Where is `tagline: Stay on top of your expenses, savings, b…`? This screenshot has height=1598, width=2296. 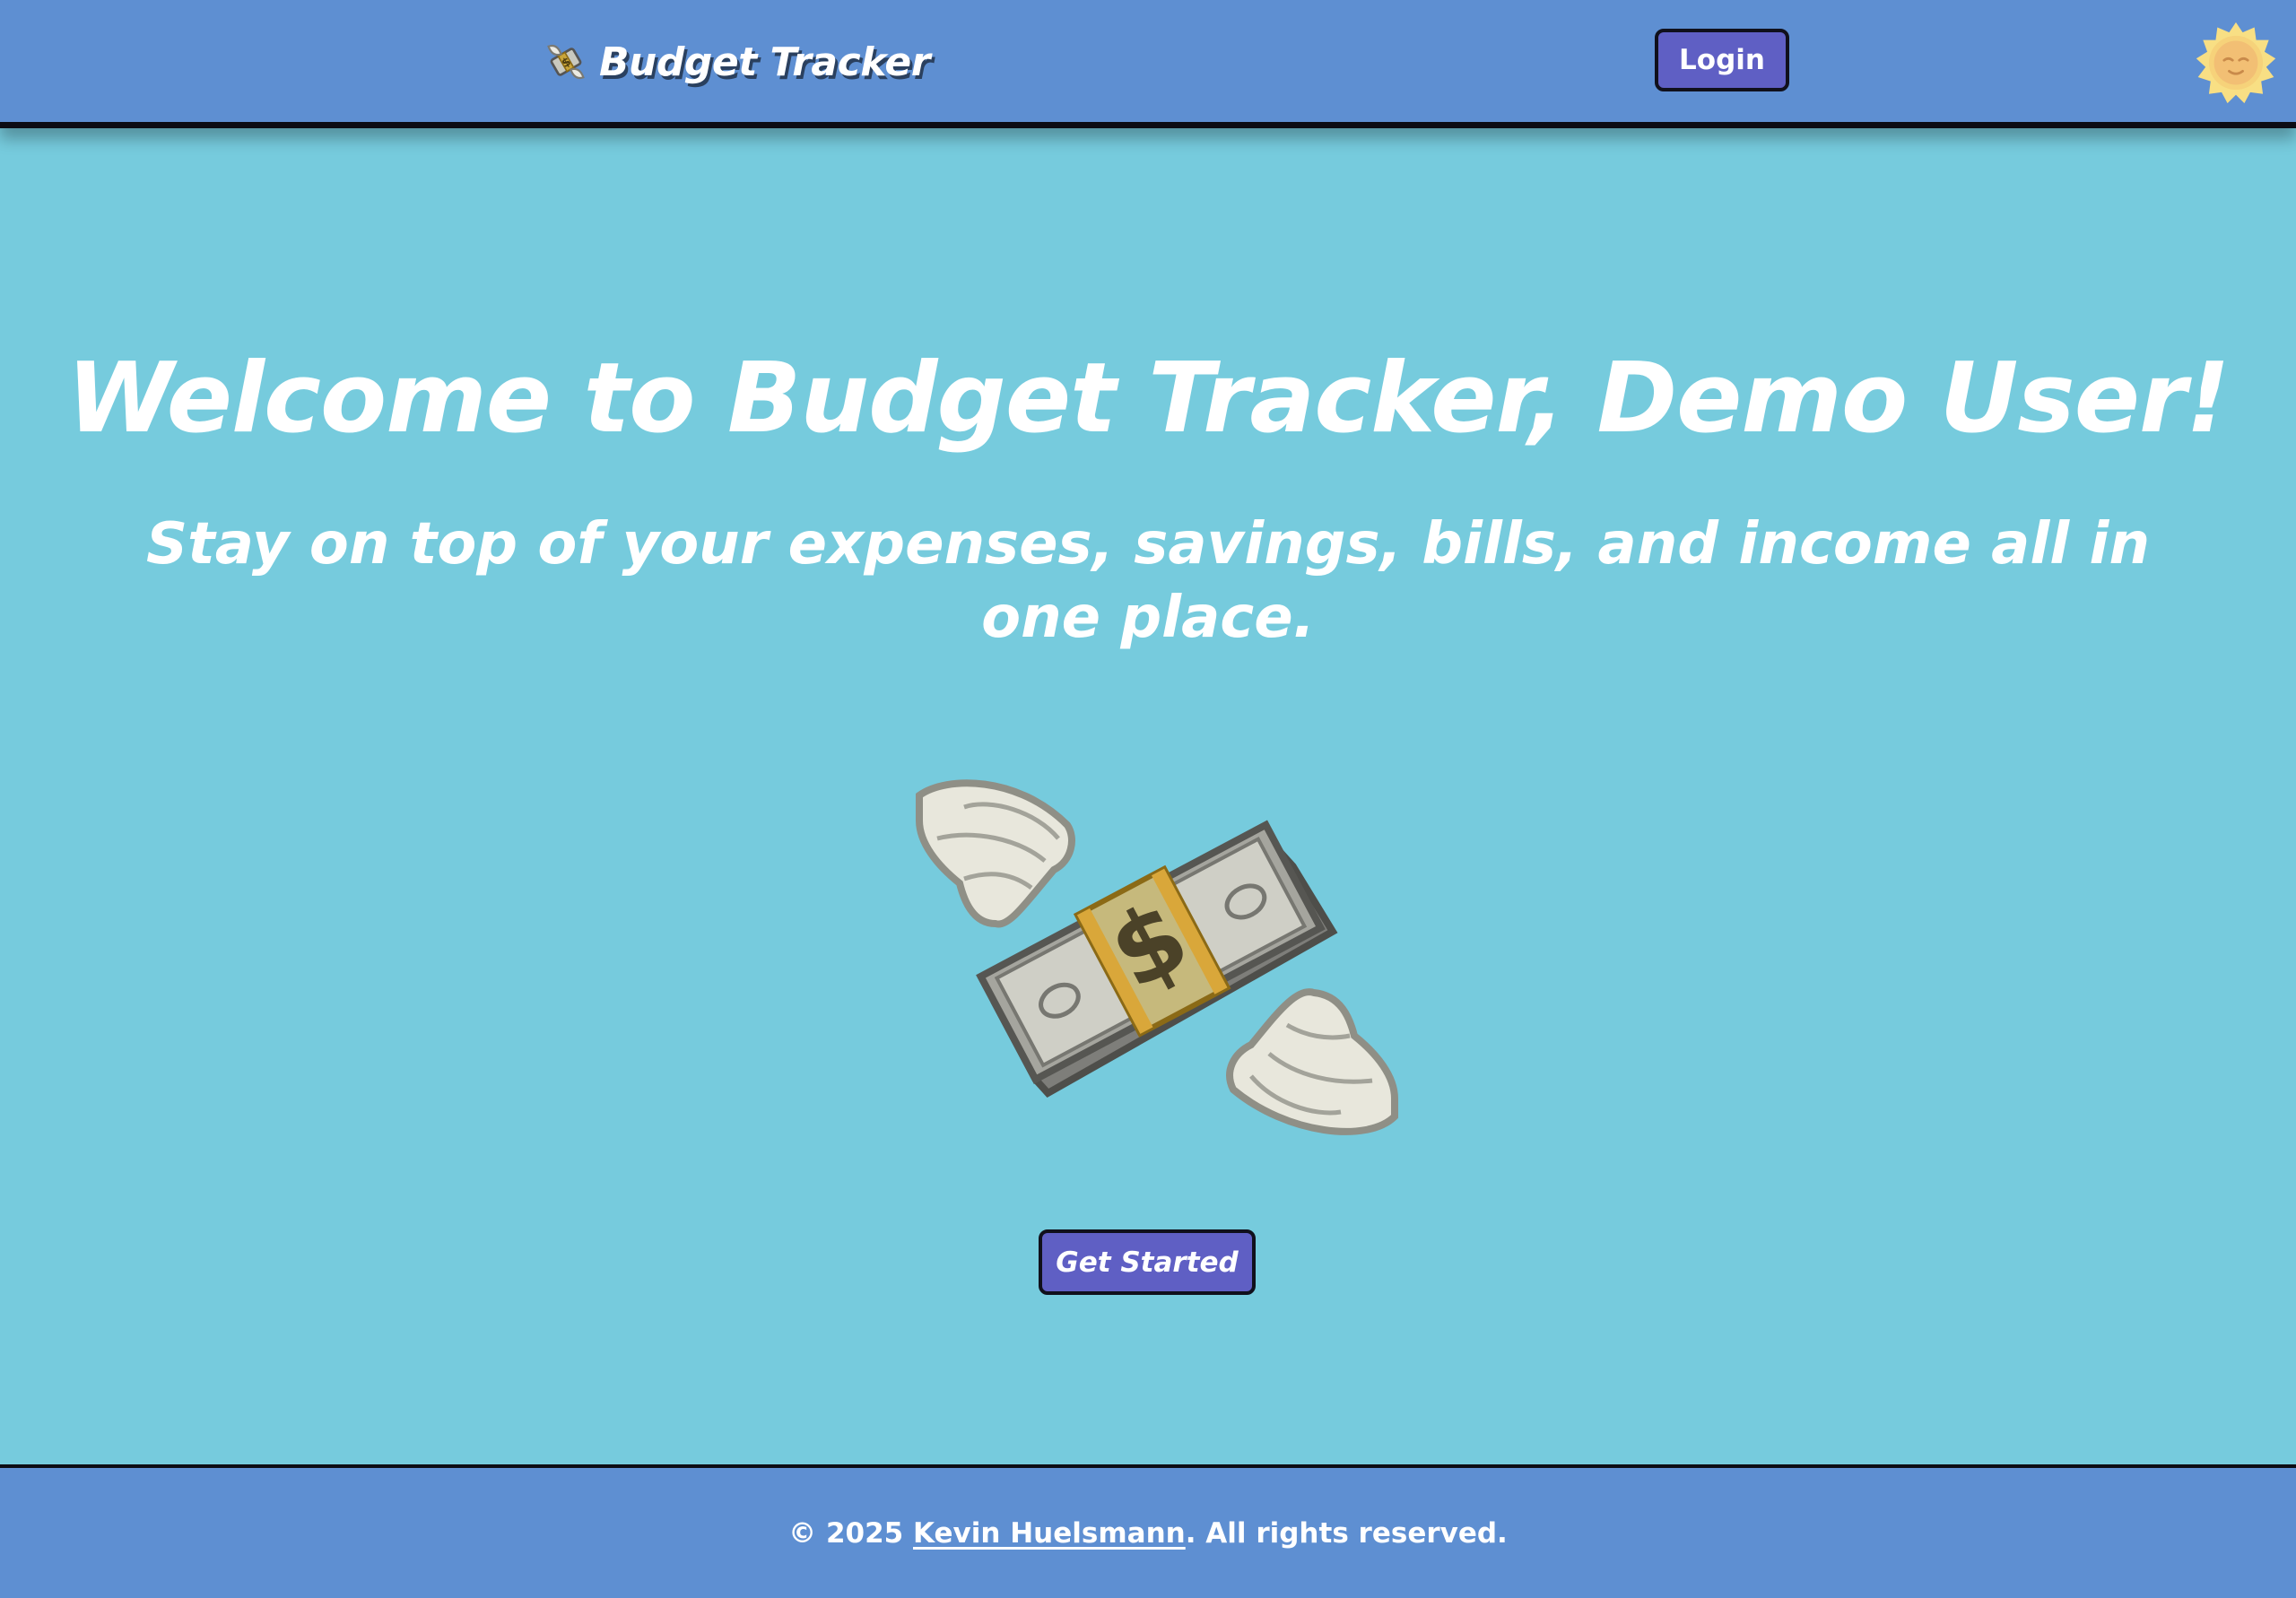
tagline: Stay on top of your expenses, savings, b… is located at coordinates (1148, 581).